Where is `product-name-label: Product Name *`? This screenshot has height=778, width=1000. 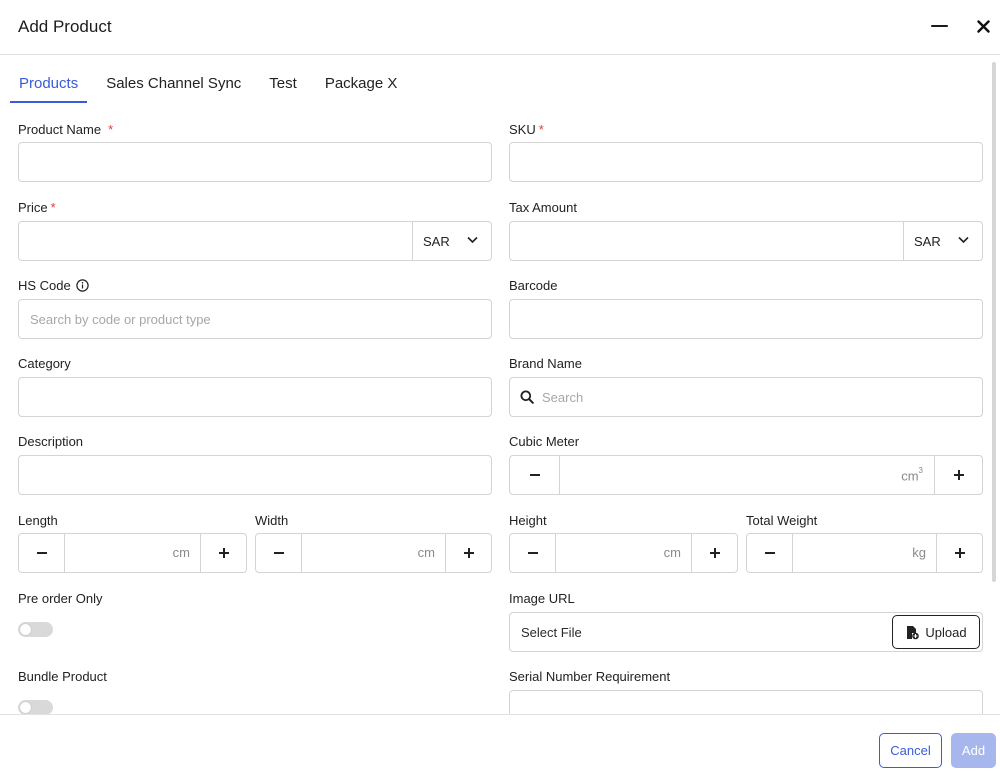 product-name-label: Product Name * is located at coordinates (65, 129).